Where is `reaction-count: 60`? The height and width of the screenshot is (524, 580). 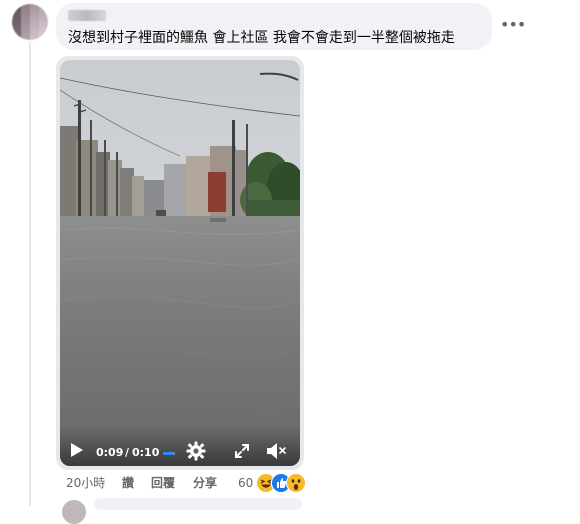 reaction-count: 60 is located at coordinates (245, 483).